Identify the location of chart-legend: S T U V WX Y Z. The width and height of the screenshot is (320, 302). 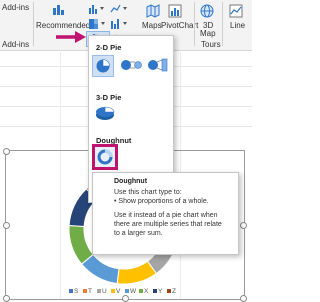
(125, 293).